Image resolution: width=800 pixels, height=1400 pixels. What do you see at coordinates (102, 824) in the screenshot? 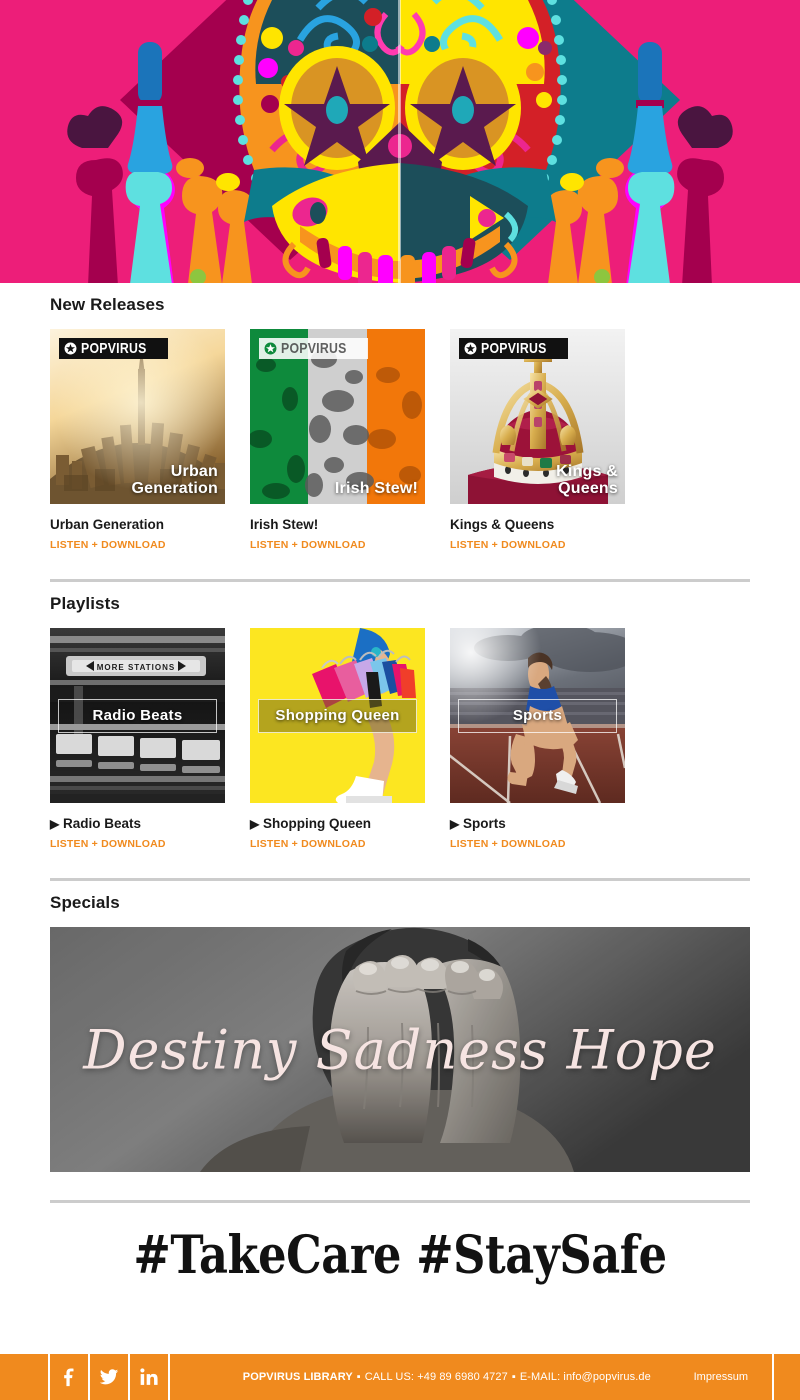
I see `playlist-title-text: Radio Beats` at bounding box center [102, 824].